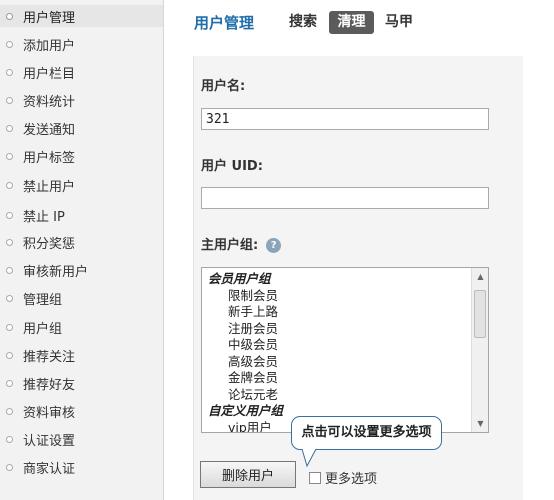  I want to click on sidebar-item-label: 发送通知, so click(49, 130).